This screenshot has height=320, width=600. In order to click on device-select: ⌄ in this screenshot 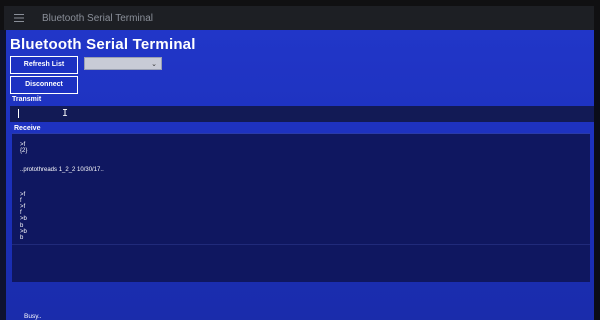, I will do `click(123, 63)`.